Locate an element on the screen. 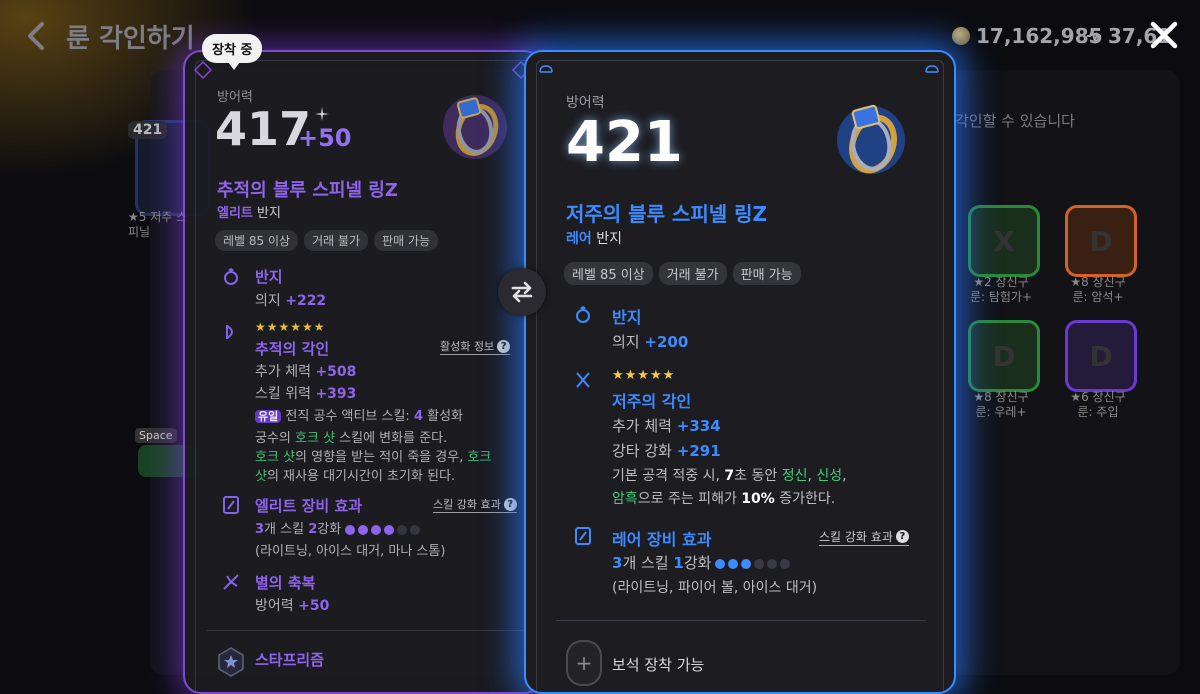 The width and height of the screenshot is (1200, 694). set-skills: (라이트닝, 아이스 대거, 마나 스톰) is located at coordinates (350, 551).